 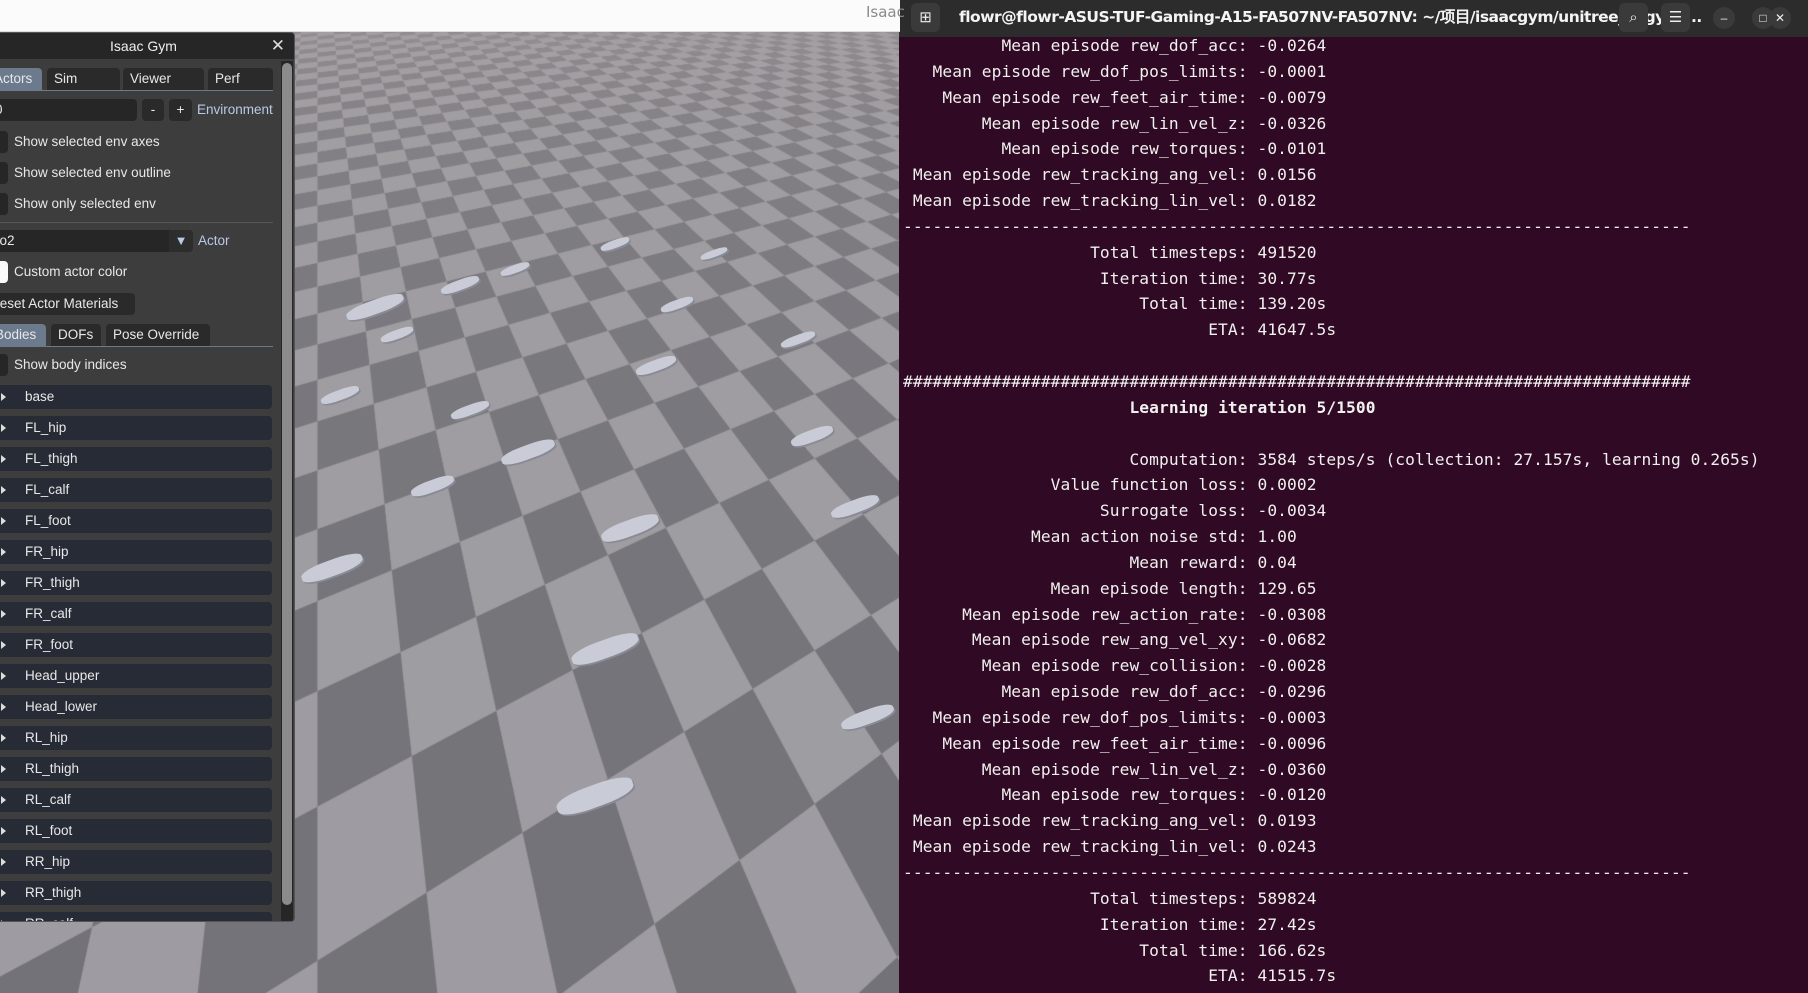 What do you see at coordinates (136, 521) in the screenshot?
I see `body-list-item: FL_foot` at bounding box center [136, 521].